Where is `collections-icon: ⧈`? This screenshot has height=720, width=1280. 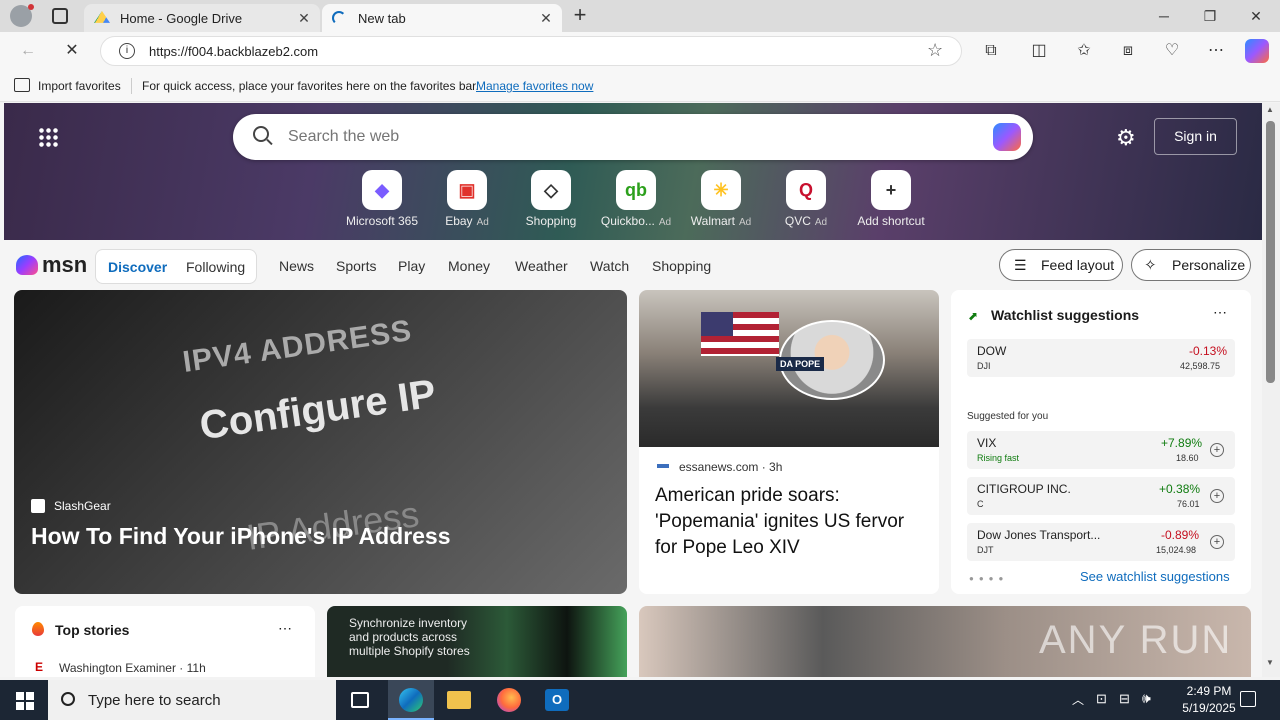 collections-icon: ⧈ is located at coordinates (1128, 51).